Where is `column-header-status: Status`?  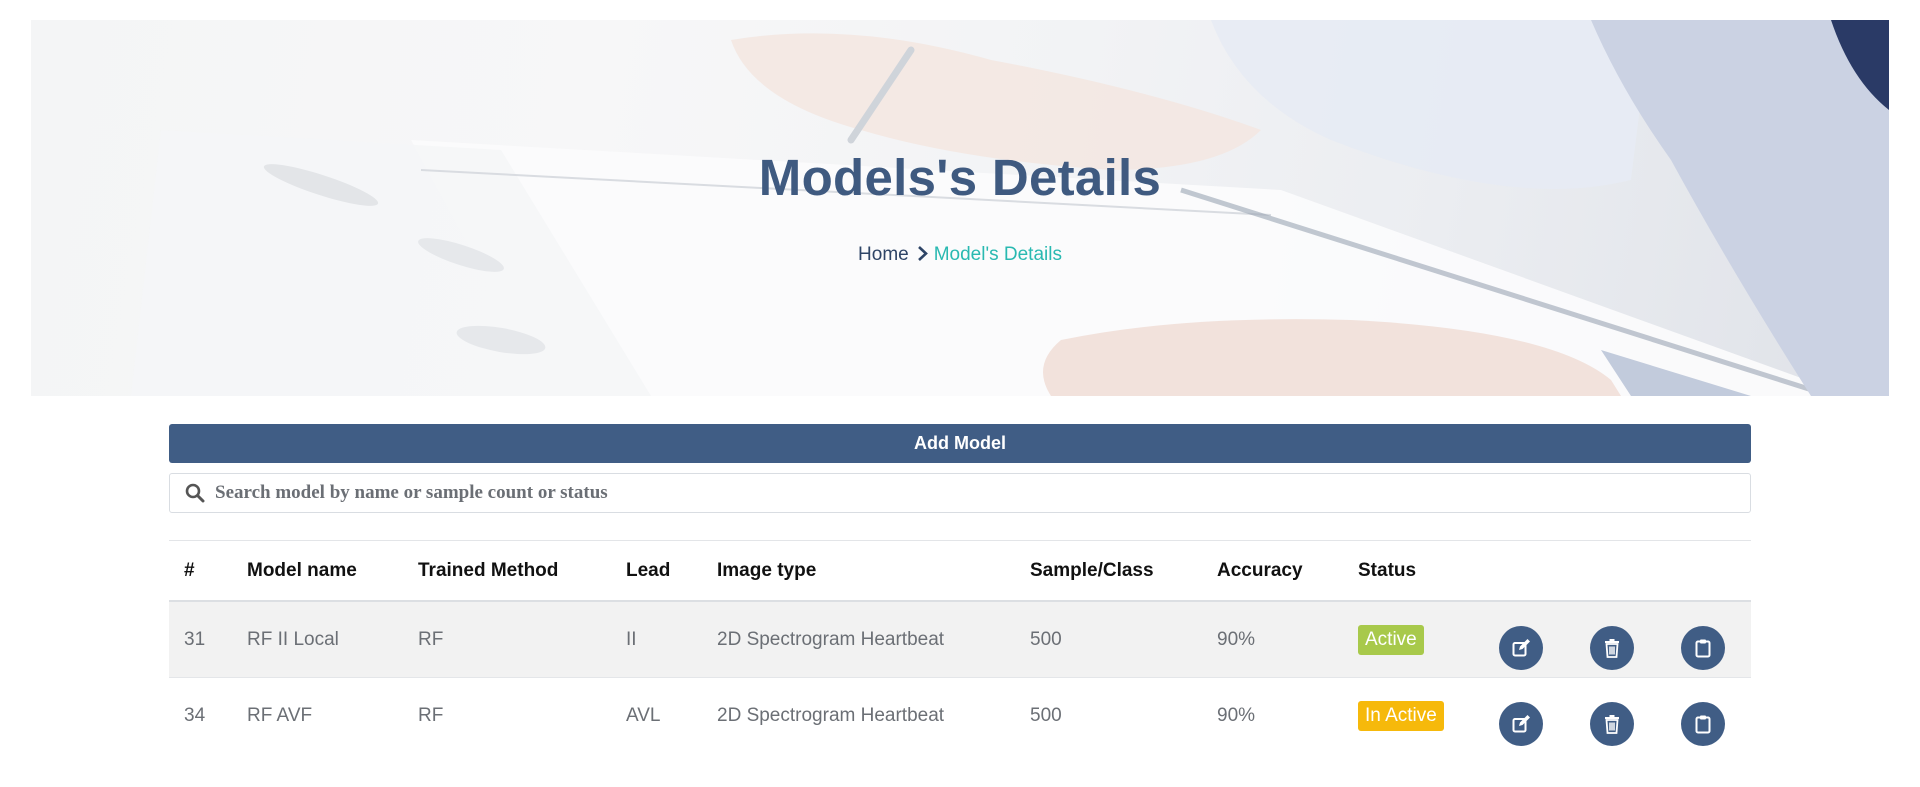 column-header-status: Status is located at coordinates (1413, 571).